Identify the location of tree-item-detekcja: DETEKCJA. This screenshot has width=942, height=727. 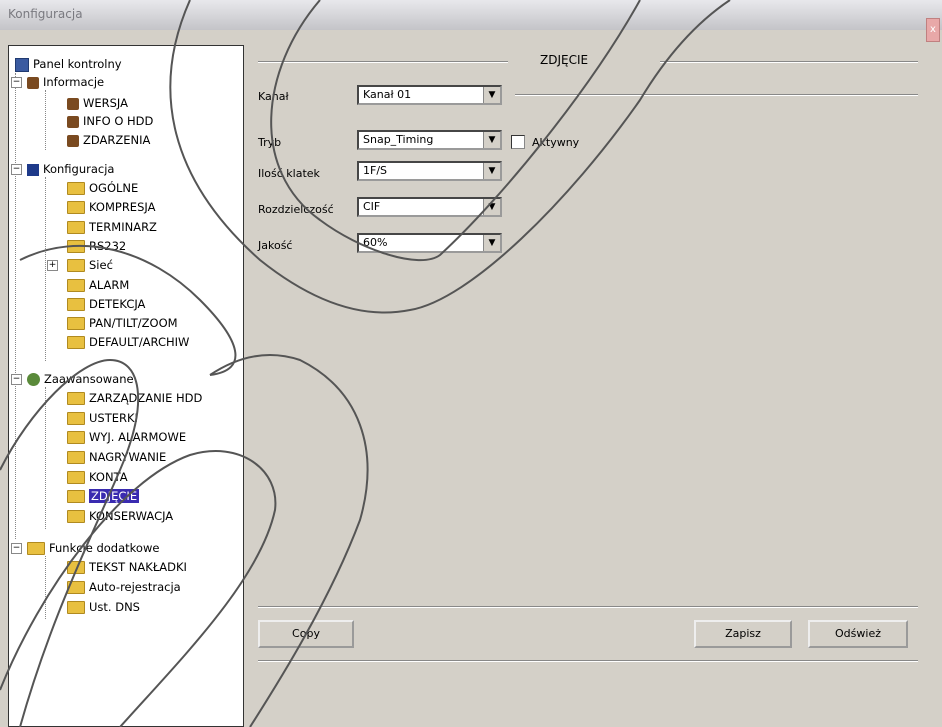
(106, 304).